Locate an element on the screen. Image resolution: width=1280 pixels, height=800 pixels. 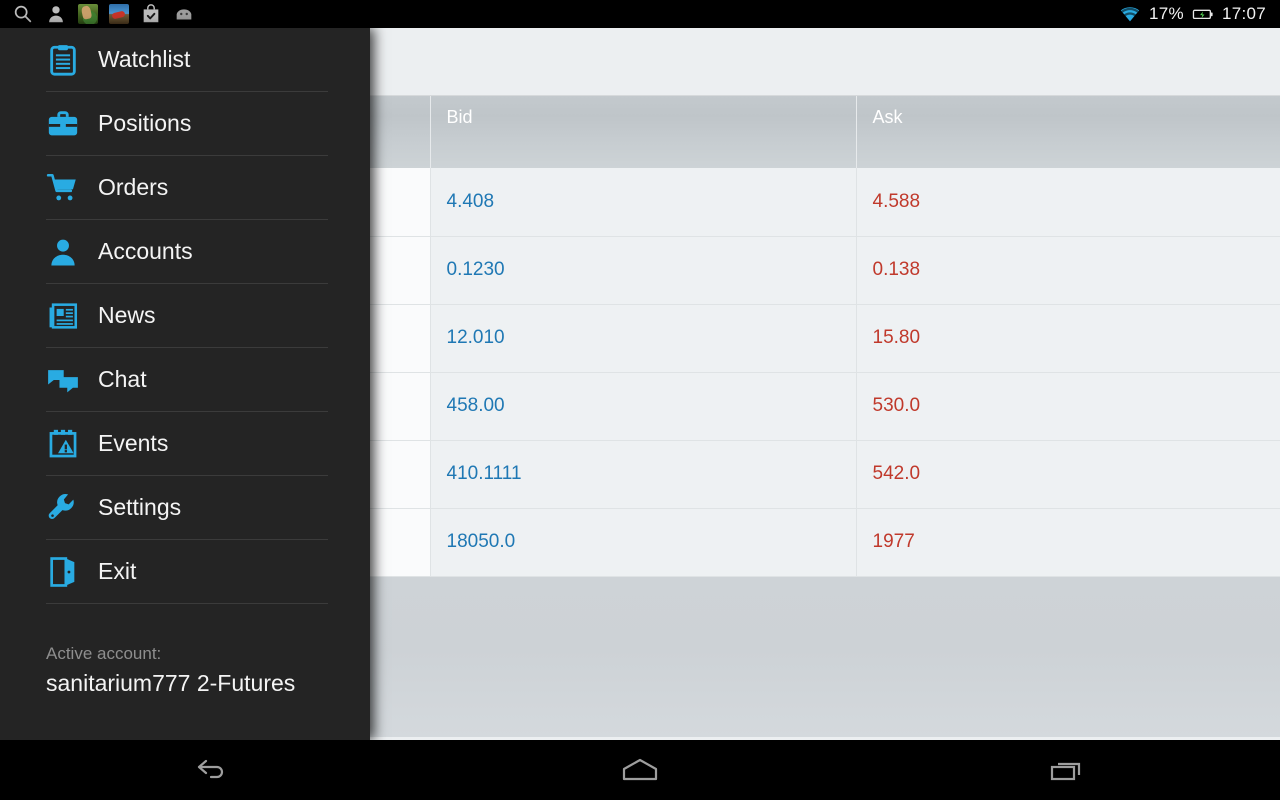
battery-charging-icon is located at coordinates (1202, 14).